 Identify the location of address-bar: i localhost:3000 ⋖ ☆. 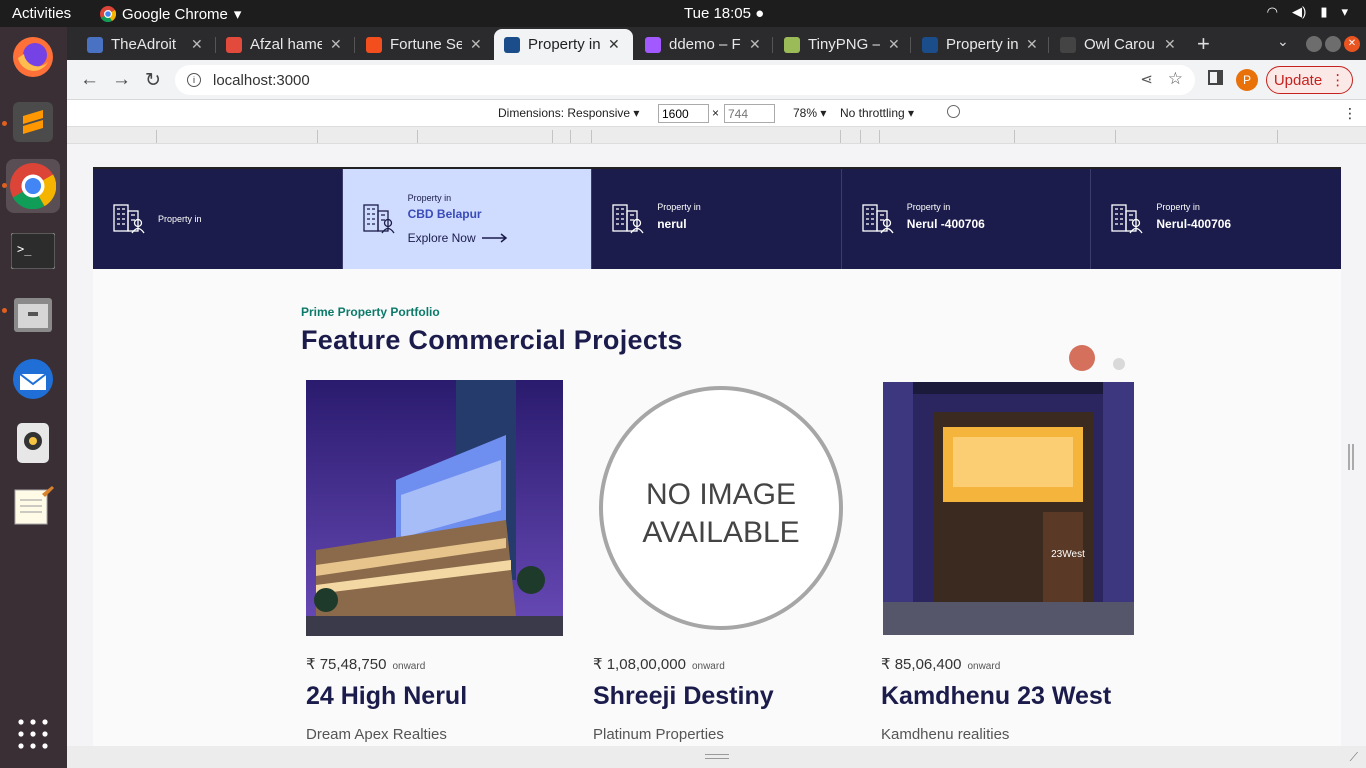
(685, 80).